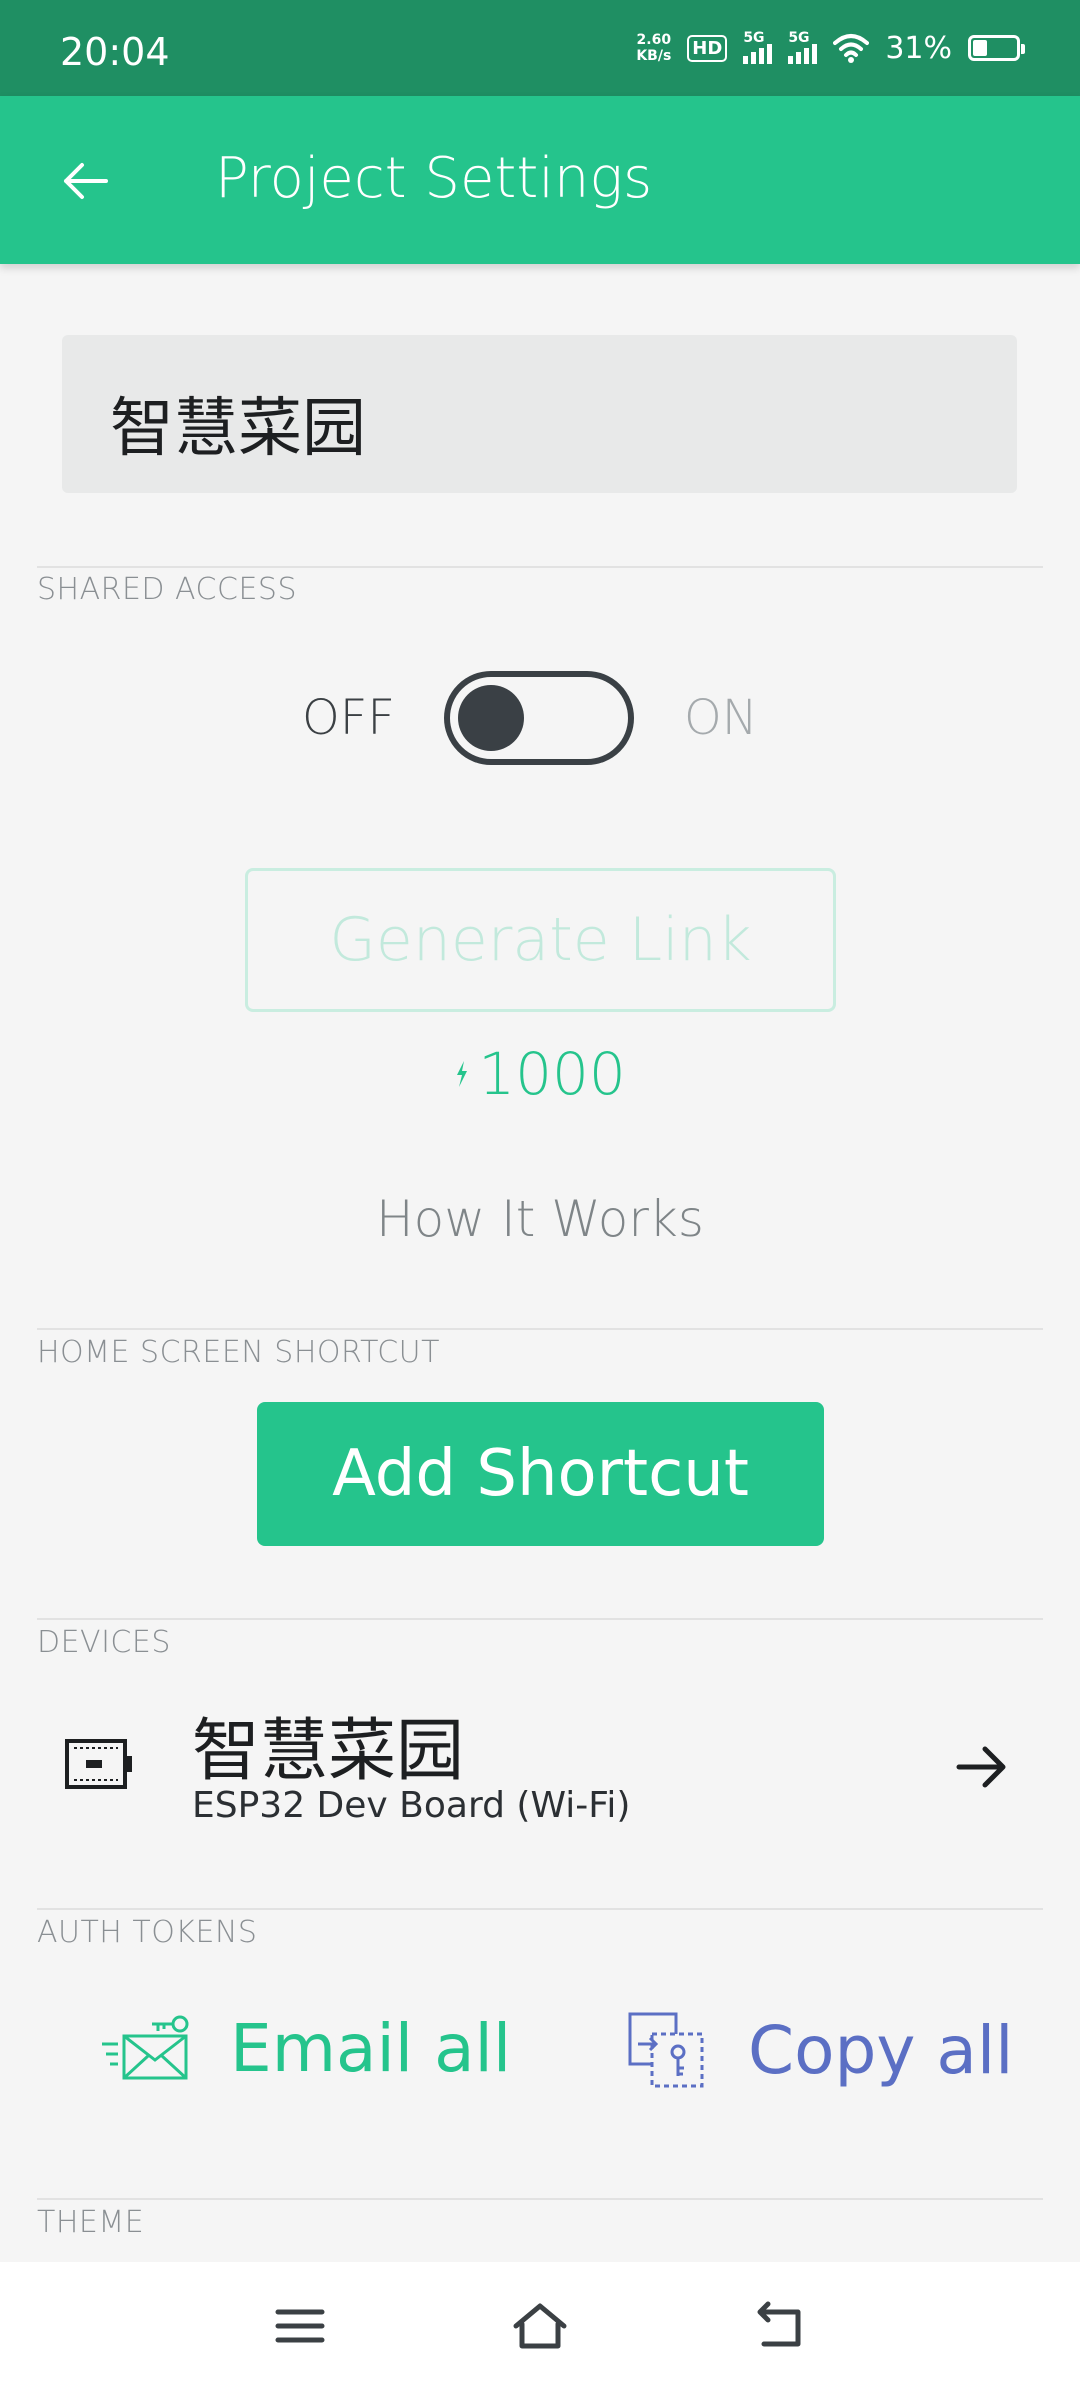 This screenshot has width=1080, height=2388. I want to click on email-all-label: Email all, so click(371, 2048).